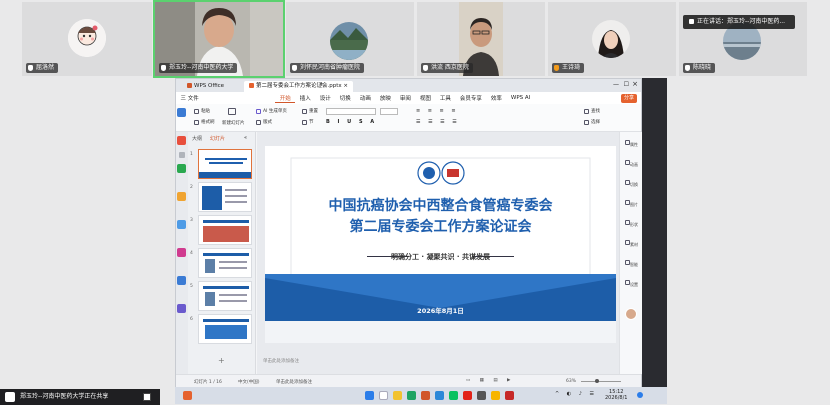  Describe the element at coordinates (411, 395) in the screenshot. I see `browser-icon` at that location.